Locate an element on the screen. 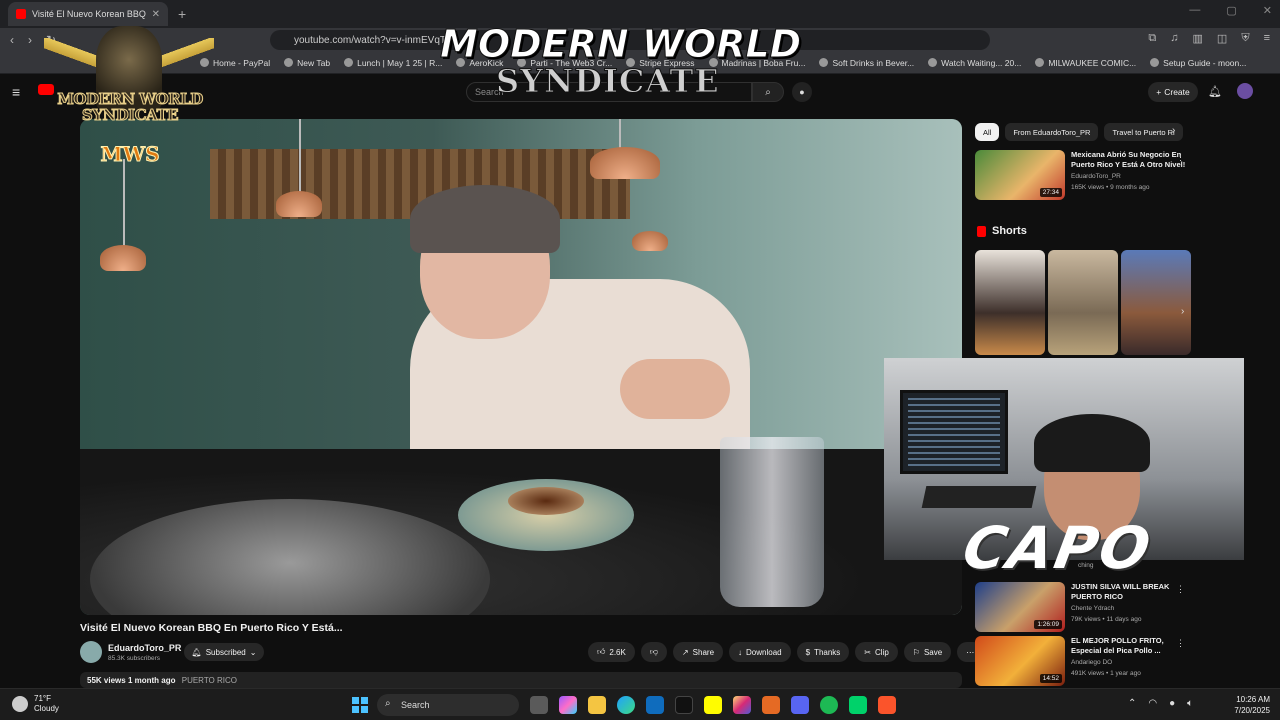 This screenshot has height=720, width=1280. channel-name: EduardoToro_PR is located at coordinates (144, 648).